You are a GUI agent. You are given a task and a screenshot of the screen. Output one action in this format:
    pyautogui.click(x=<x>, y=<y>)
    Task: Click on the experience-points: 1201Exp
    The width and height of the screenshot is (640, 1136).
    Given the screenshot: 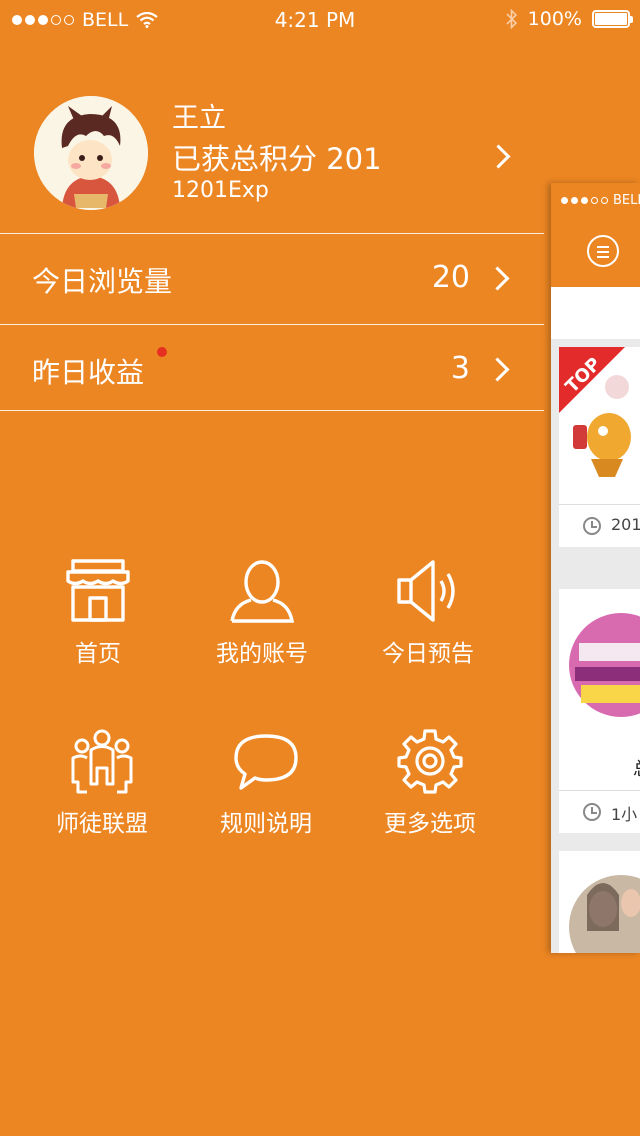 What is the action you would take?
    pyautogui.click(x=220, y=190)
    